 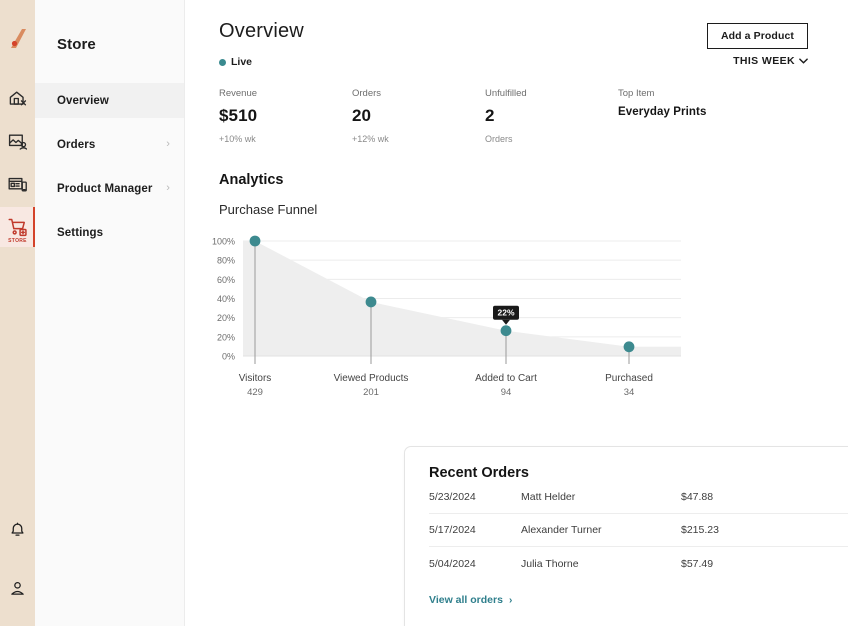 I want to click on rail-item-notifications, so click(x=17, y=530).